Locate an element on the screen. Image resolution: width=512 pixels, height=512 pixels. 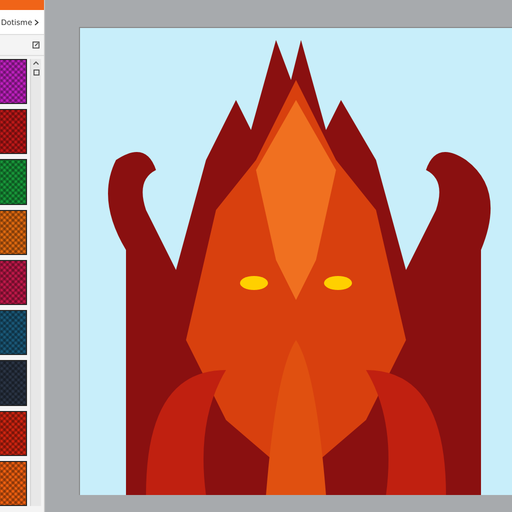
copy-icon is located at coordinates (36, 72).